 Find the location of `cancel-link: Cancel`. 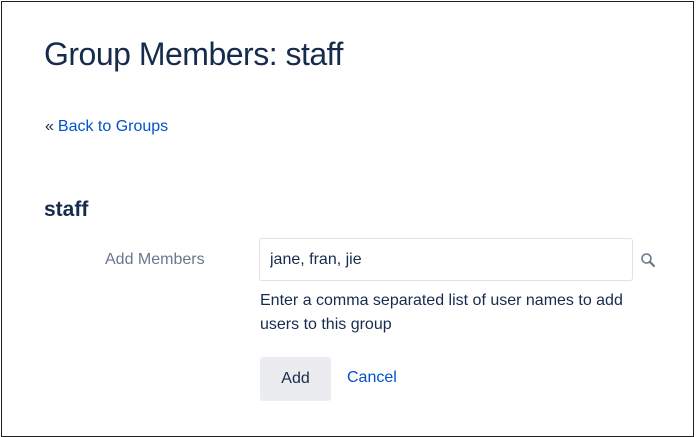

cancel-link: Cancel is located at coordinates (372, 378).